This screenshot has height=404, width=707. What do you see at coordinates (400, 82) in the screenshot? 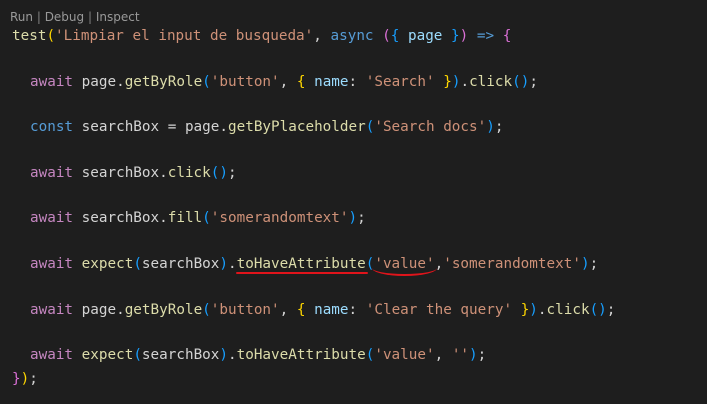
I see `token-string: 'Search'` at bounding box center [400, 82].